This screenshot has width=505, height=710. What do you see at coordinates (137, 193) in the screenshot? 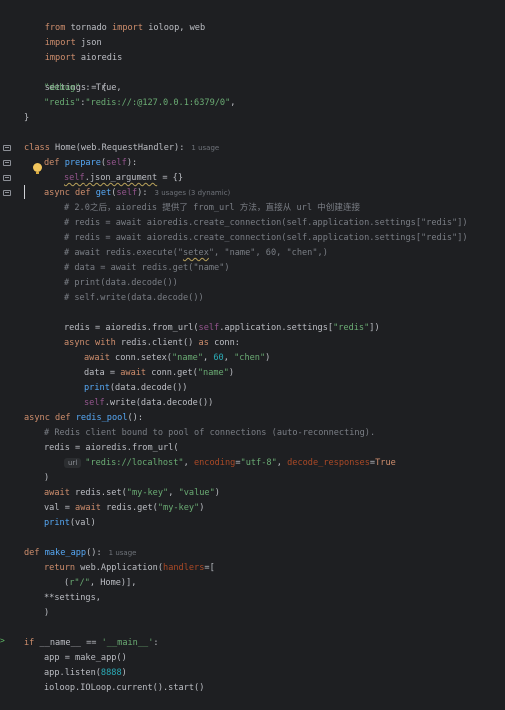
I see `method-def-line: async def get(self): 3 usages (3 dynamic)` at bounding box center [137, 193].